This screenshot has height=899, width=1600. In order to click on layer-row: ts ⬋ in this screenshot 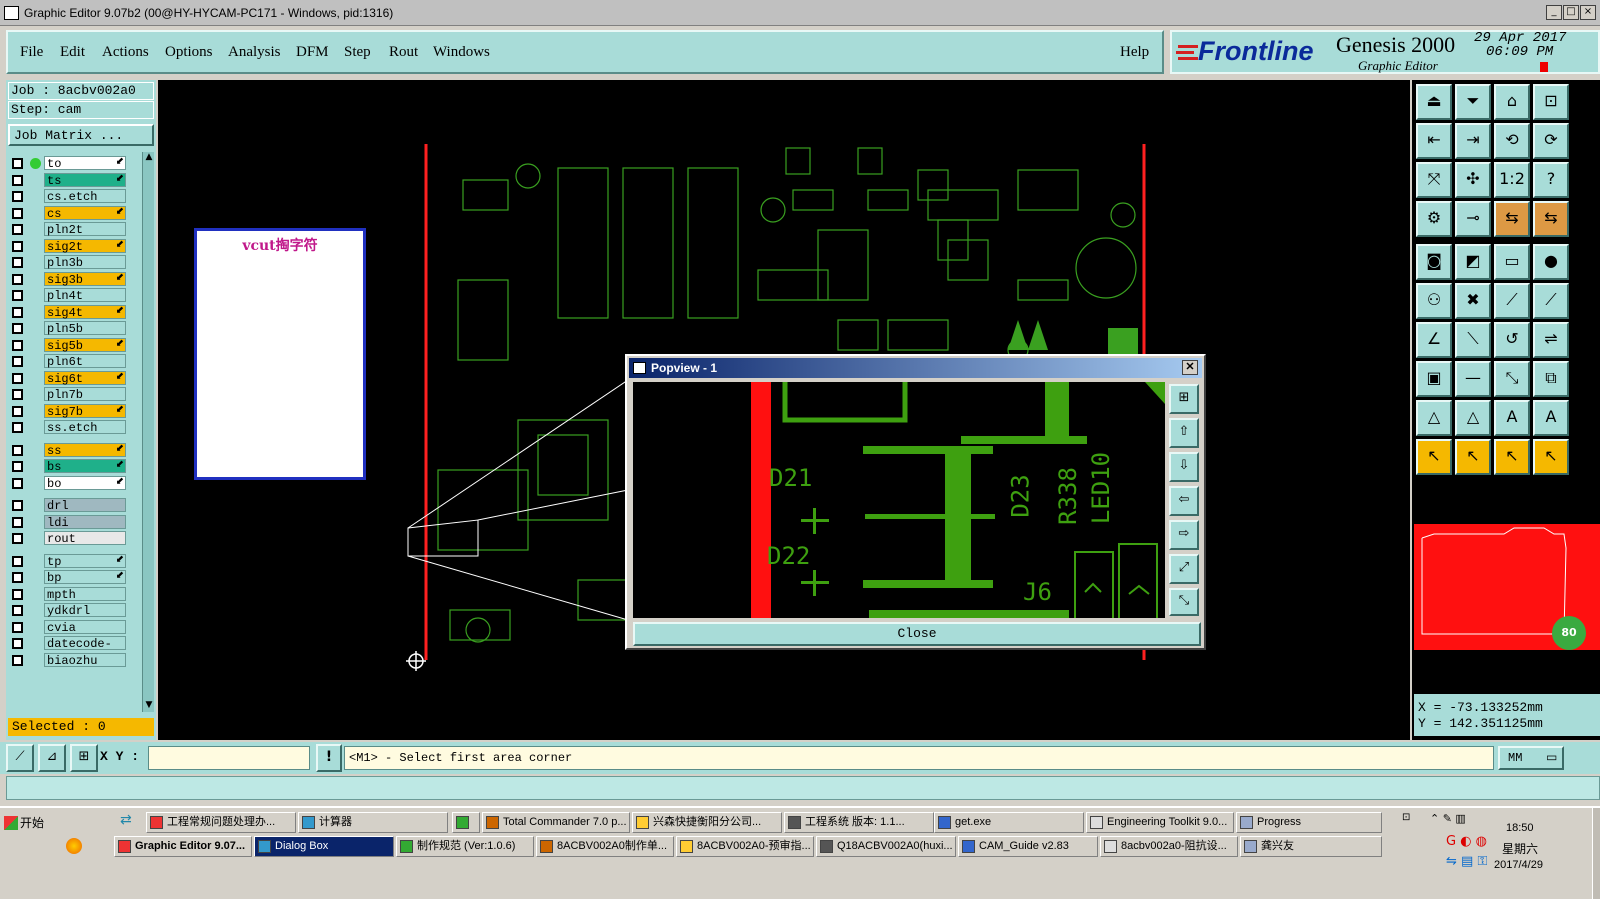, I will do `click(69, 180)`.